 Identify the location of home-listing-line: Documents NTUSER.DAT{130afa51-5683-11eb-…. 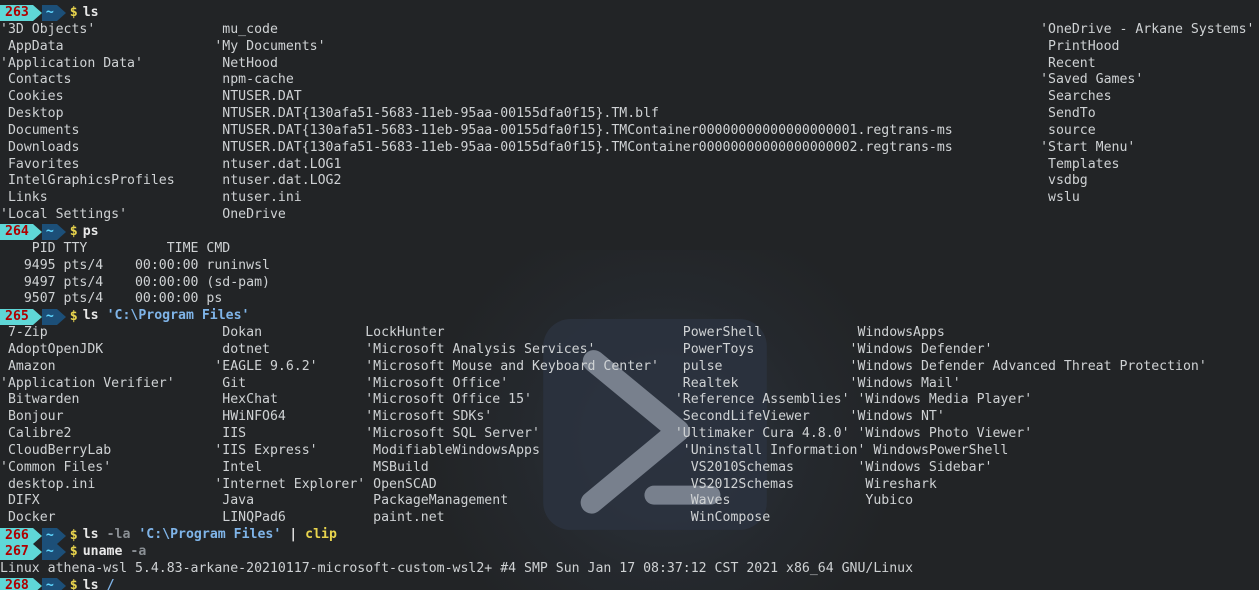
(548, 130).